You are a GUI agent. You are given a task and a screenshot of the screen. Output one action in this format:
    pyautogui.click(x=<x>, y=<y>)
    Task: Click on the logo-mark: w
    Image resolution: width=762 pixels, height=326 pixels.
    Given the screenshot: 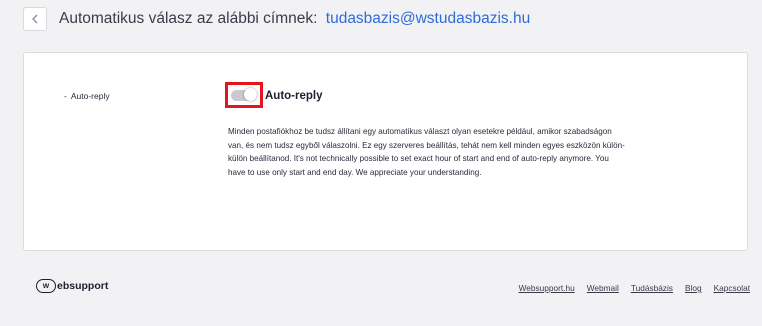 What is the action you would take?
    pyautogui.click(x=46, y=286)
    